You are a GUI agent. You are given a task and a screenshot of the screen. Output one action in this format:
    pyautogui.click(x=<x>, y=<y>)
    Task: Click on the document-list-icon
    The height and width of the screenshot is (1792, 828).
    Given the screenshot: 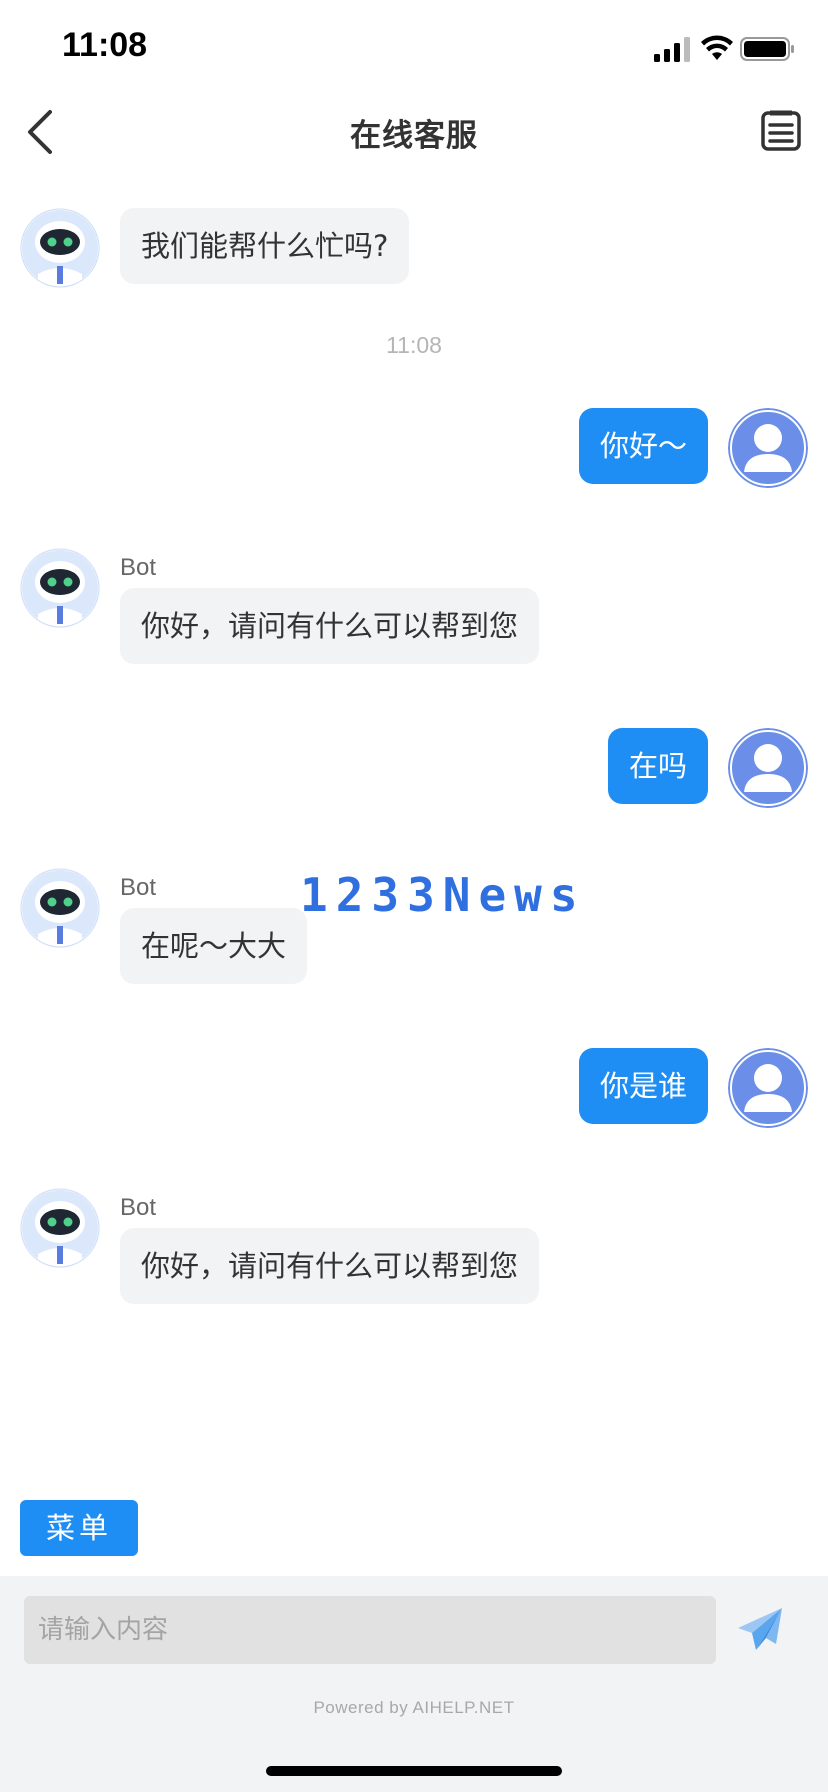 What is the action you would take?
    pyautogui.click(x=781, y=131)
    